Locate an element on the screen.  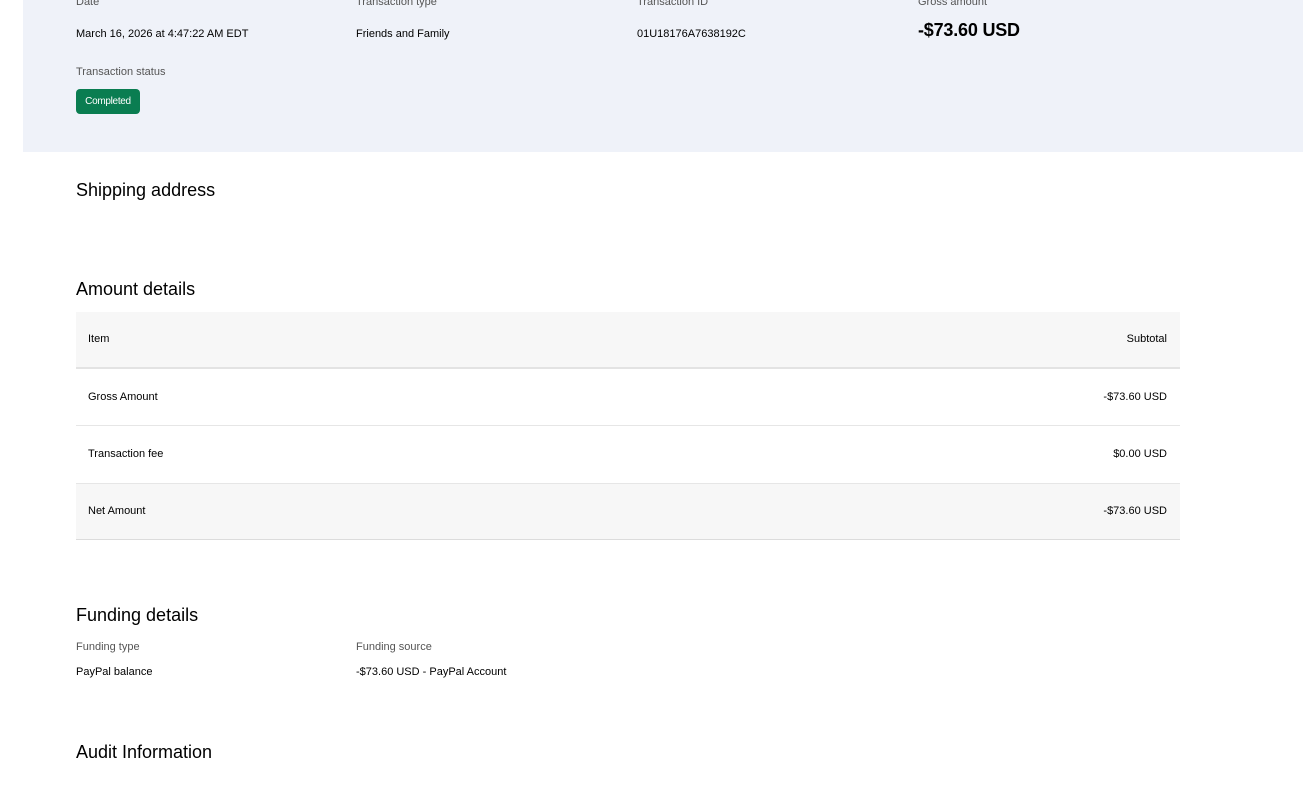
gross-amount-field: Gross amount -$73.60 USD is located at coordinates (969, 20).